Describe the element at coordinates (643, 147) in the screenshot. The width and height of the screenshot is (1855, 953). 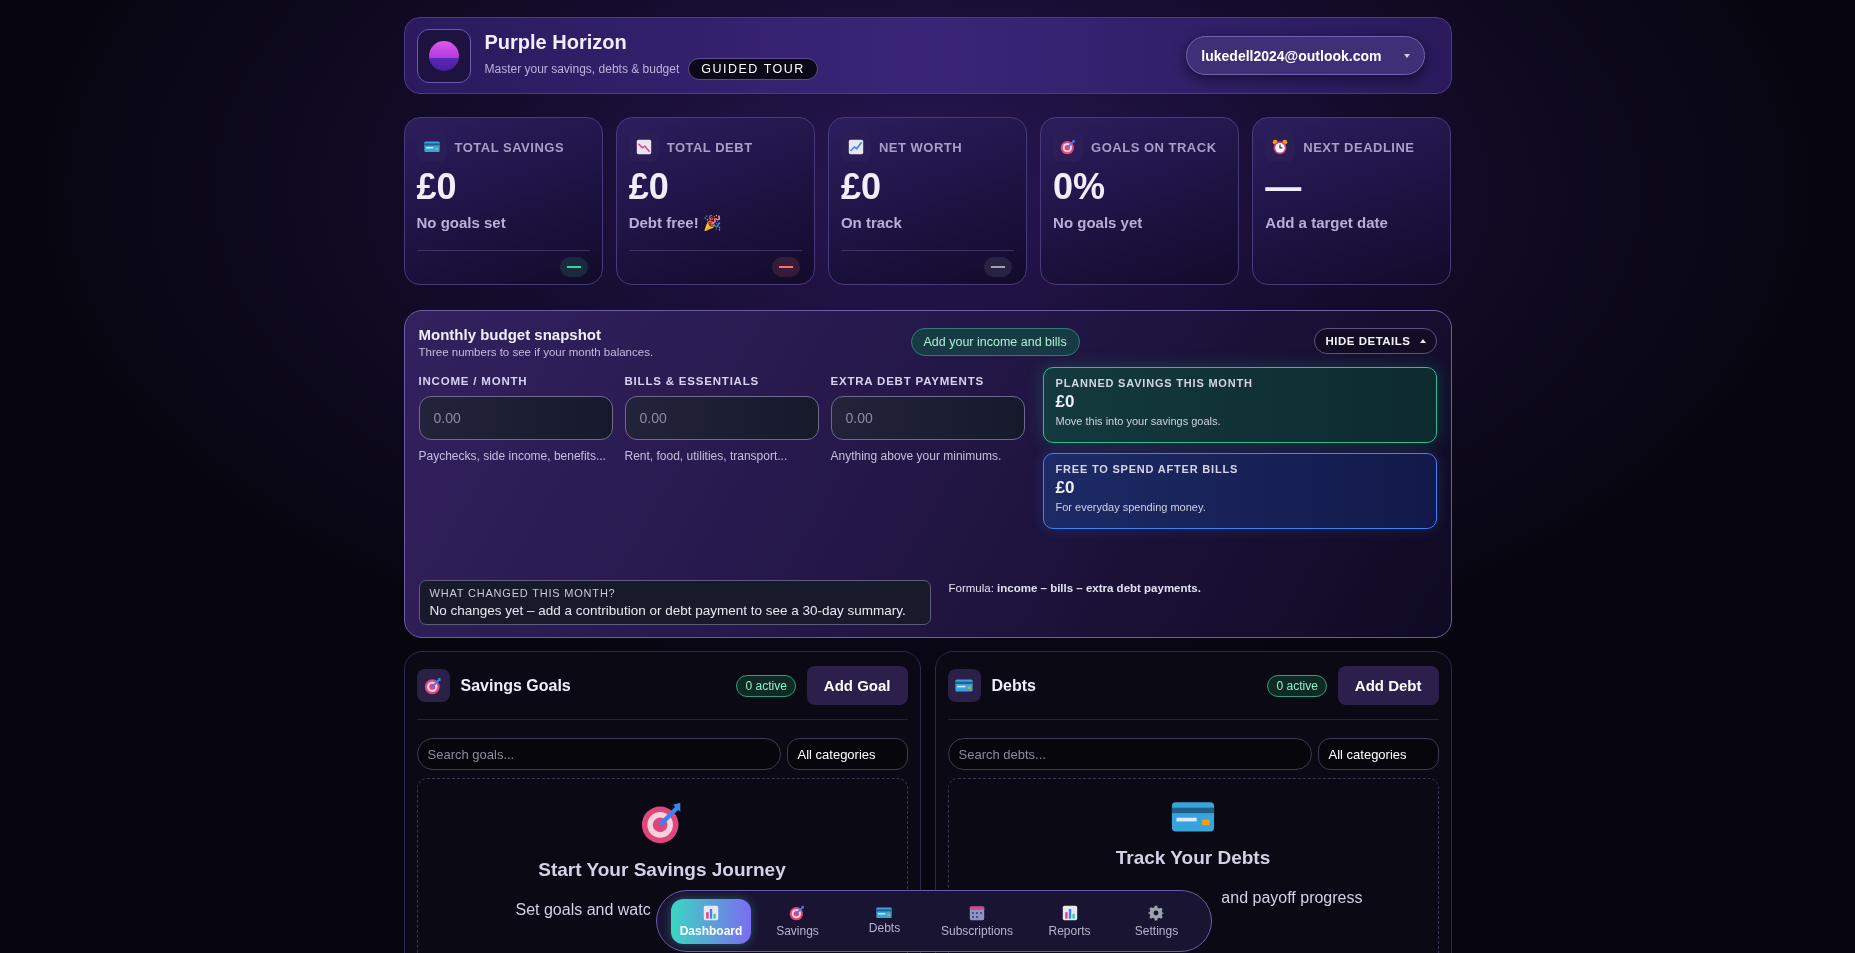
I see `falling-chart-icon` at that location.